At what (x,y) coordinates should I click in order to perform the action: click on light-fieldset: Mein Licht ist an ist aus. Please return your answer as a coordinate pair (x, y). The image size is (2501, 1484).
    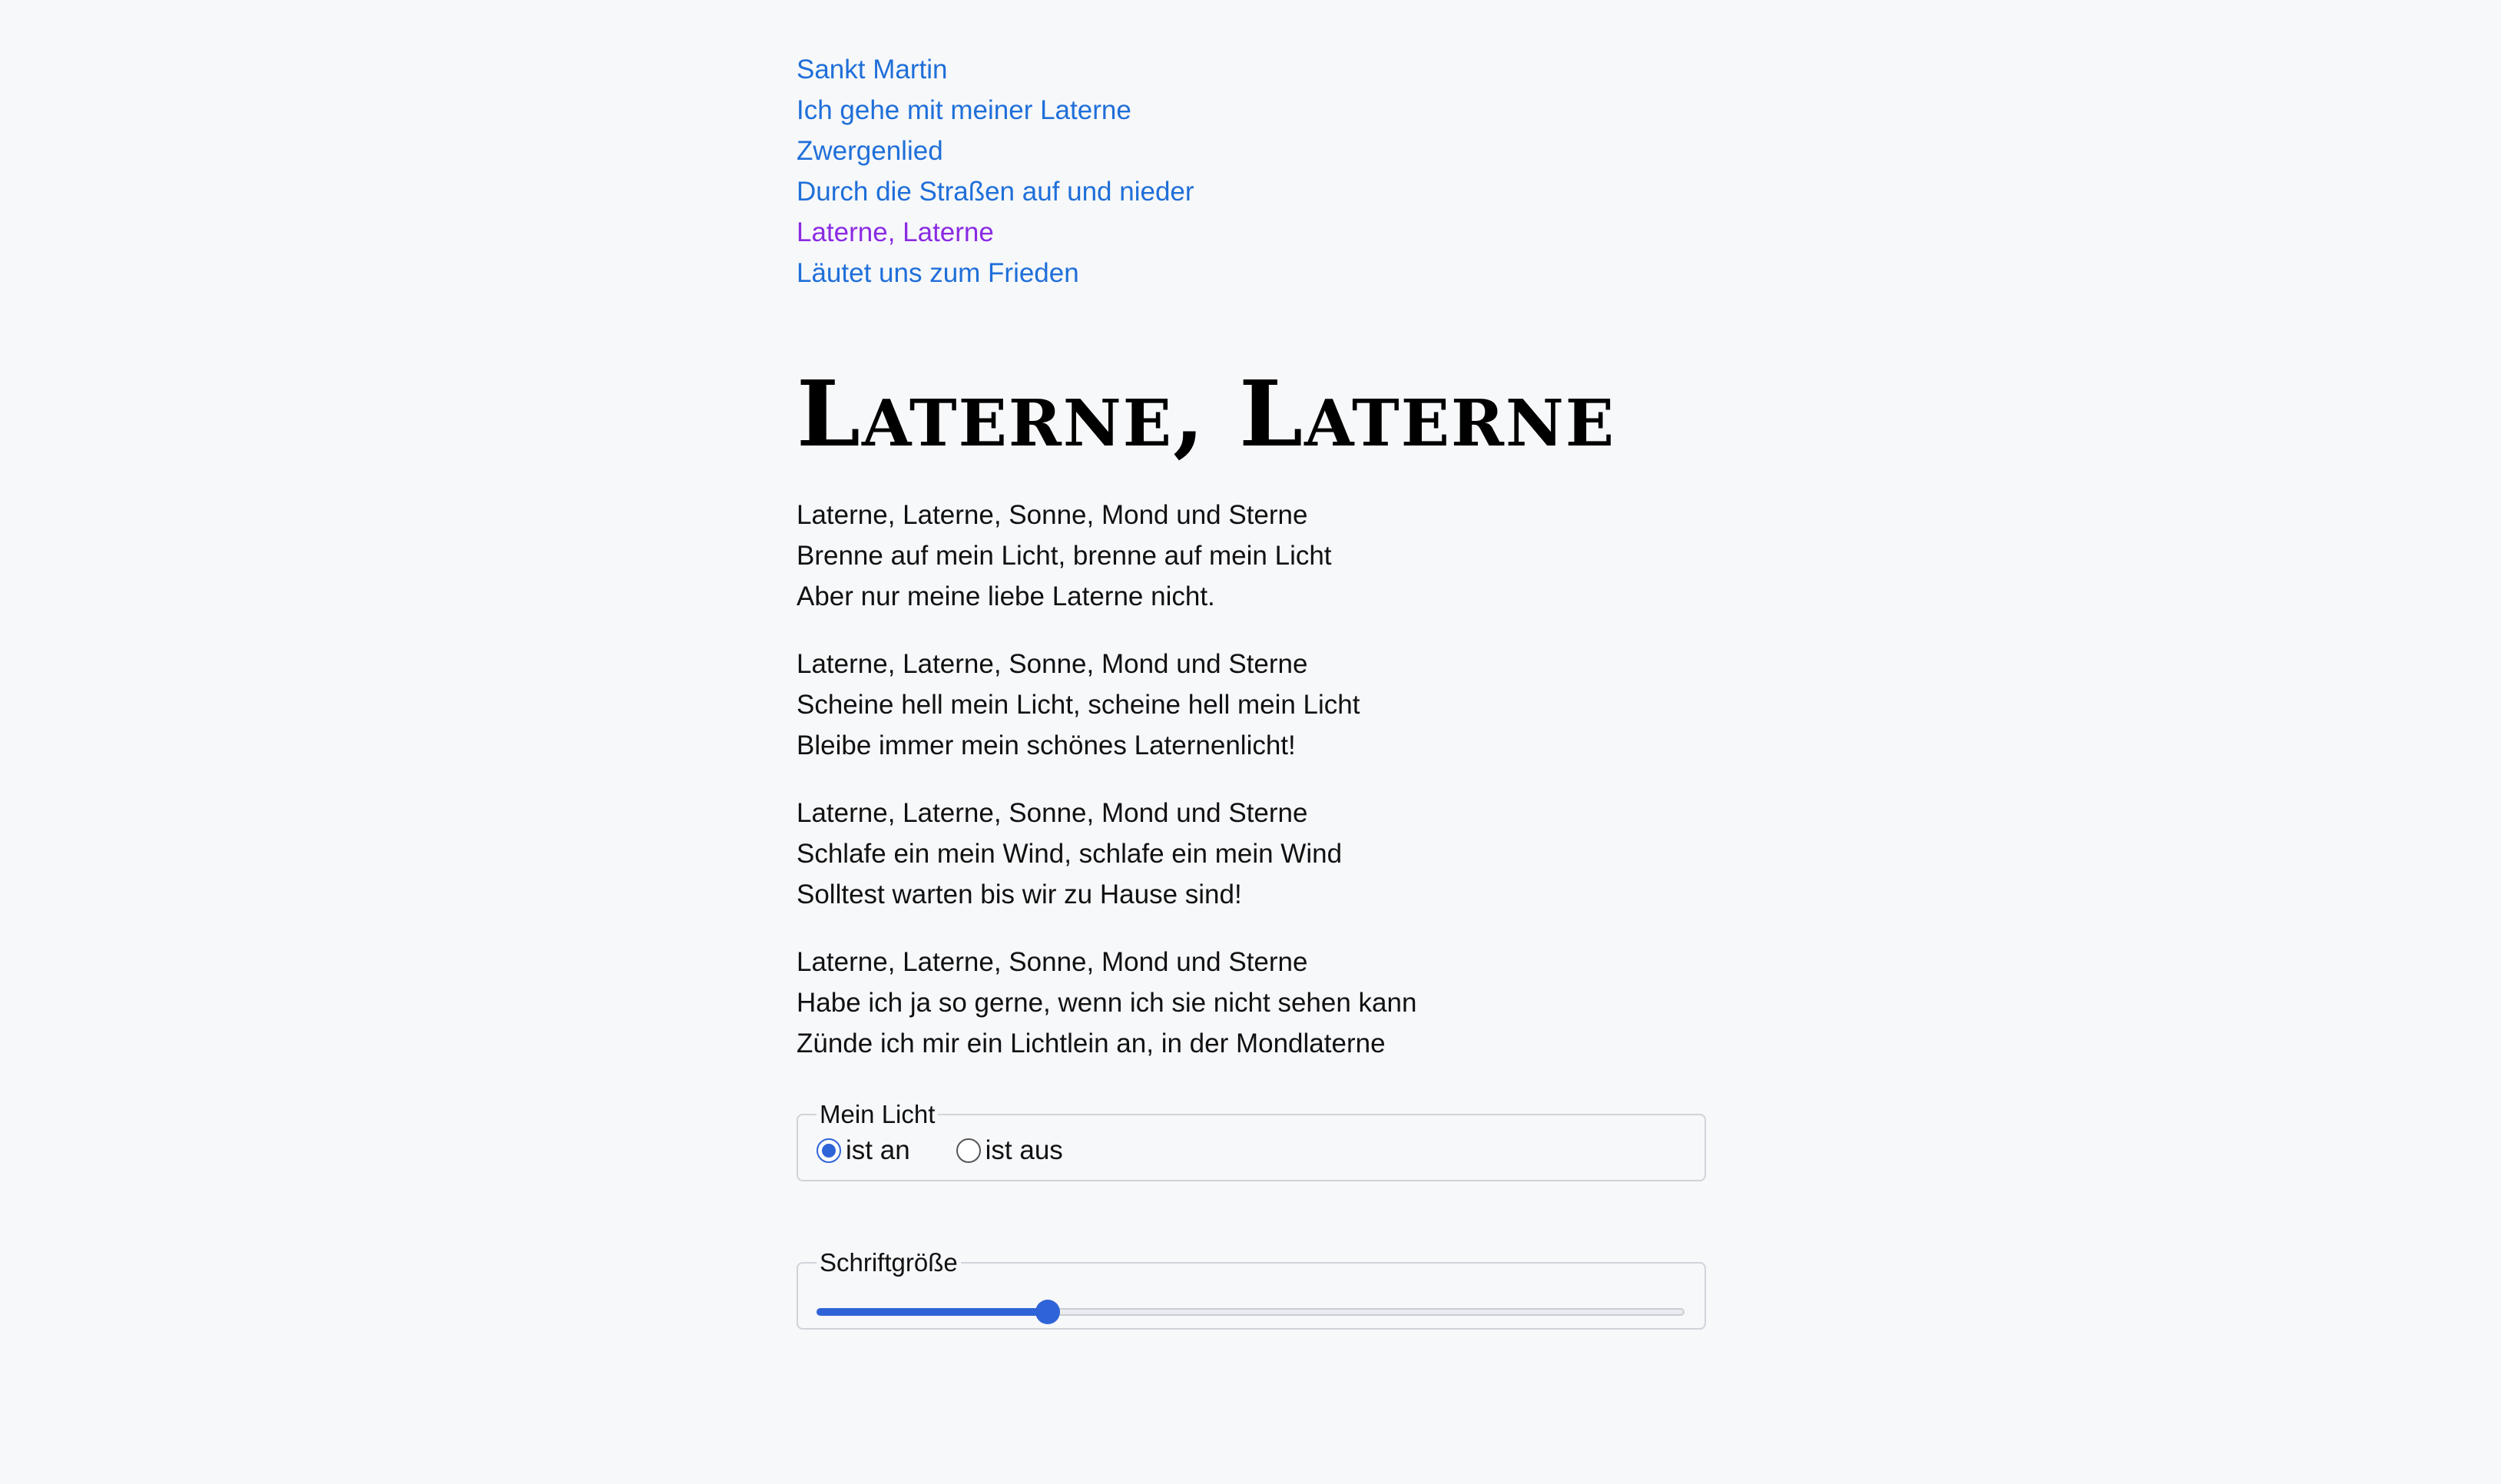
    Looking at the image, I should click on (1252, 1140).